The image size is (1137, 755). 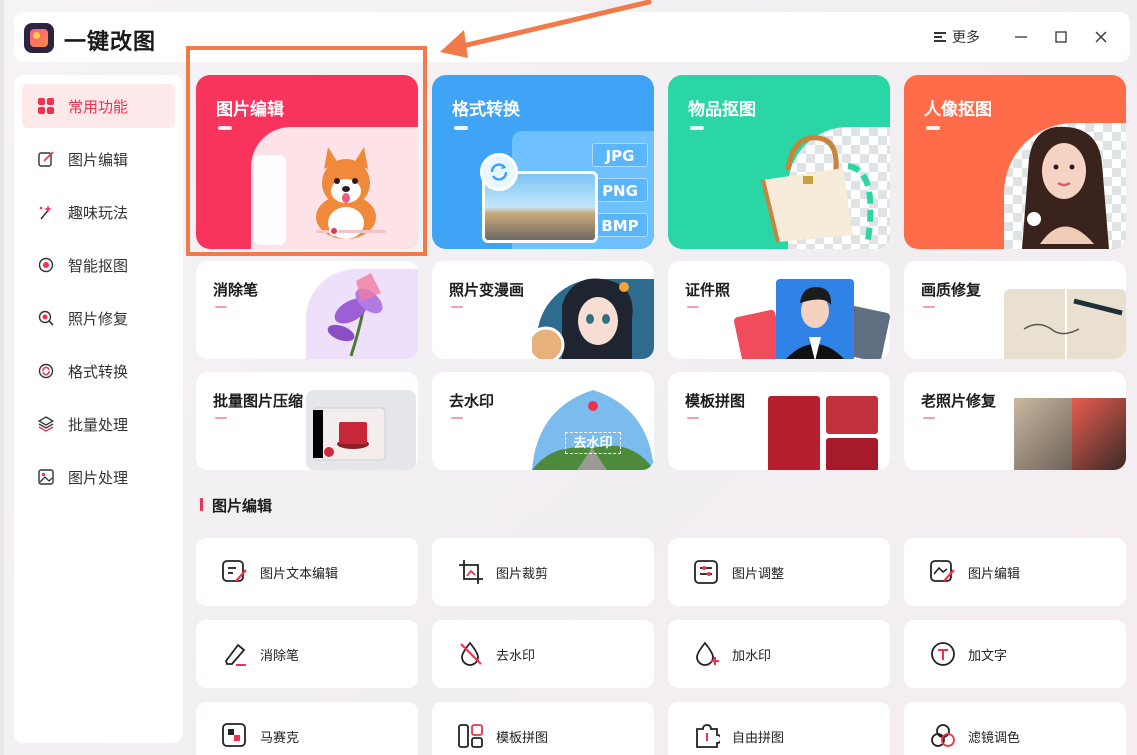 What do you see at coordinates (280, 656) in the screenshot?
I see `tool-label: 消除笔` at bounding box center [280, 656].